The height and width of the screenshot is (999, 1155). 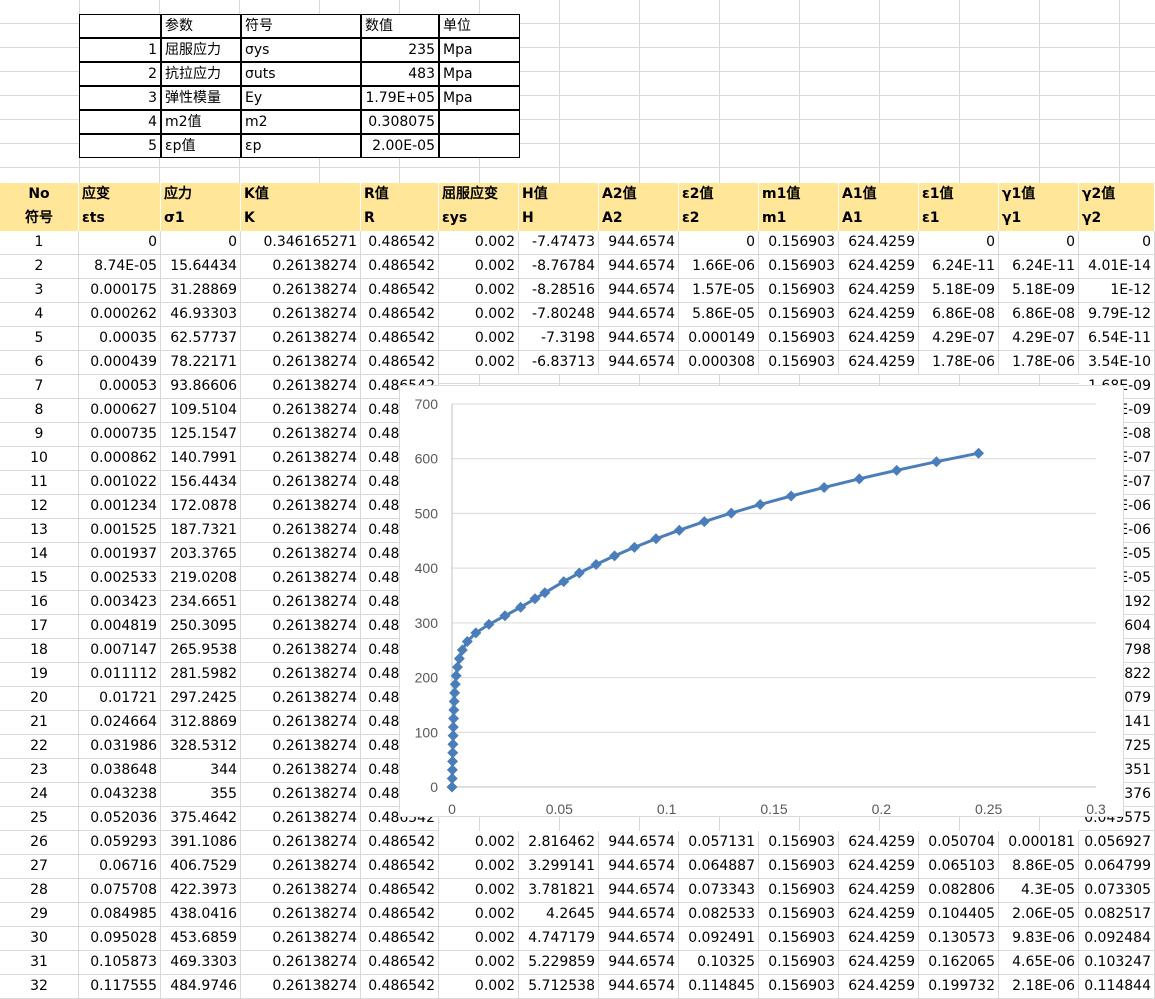 What do you see at coordinates (1039, 267) in the screenshot?
I see `table-cell: 6.24E-11` at bounding box center [1039, 267].